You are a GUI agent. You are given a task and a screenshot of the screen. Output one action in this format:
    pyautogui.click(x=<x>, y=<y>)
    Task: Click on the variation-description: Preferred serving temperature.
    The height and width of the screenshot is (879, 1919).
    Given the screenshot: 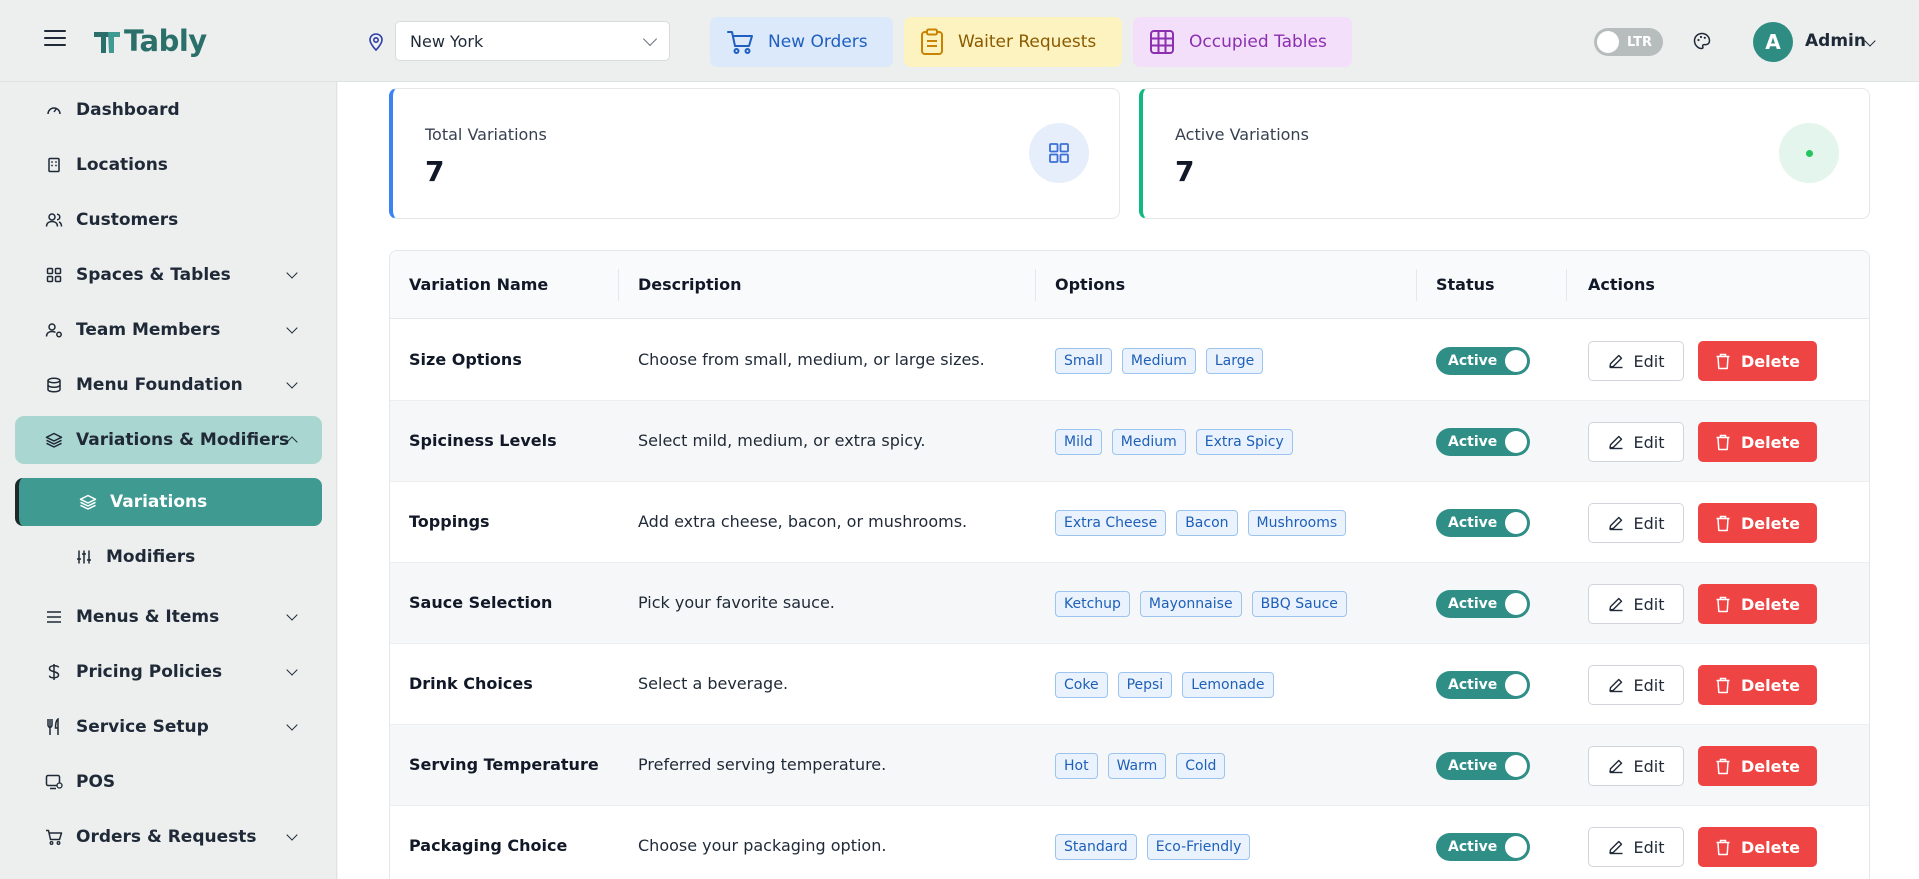 What is the action you would take?
    pyautogui.click(x=762, y=764)
    